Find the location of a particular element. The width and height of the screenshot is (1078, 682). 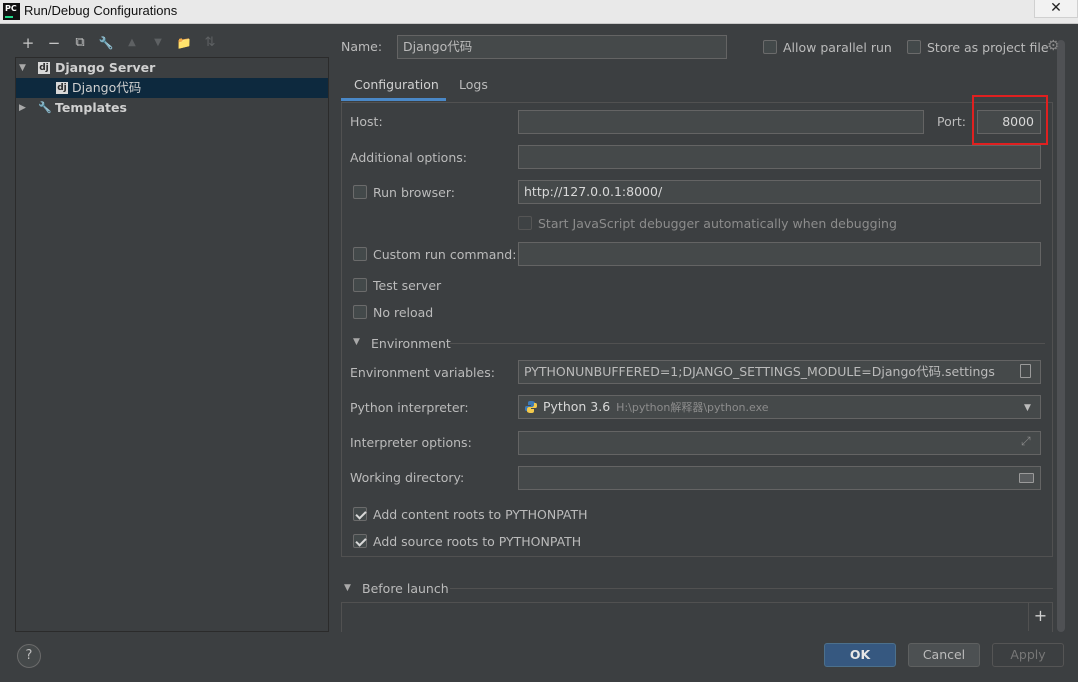

move-up-button: ▲ is located at coordinates (132, 43).